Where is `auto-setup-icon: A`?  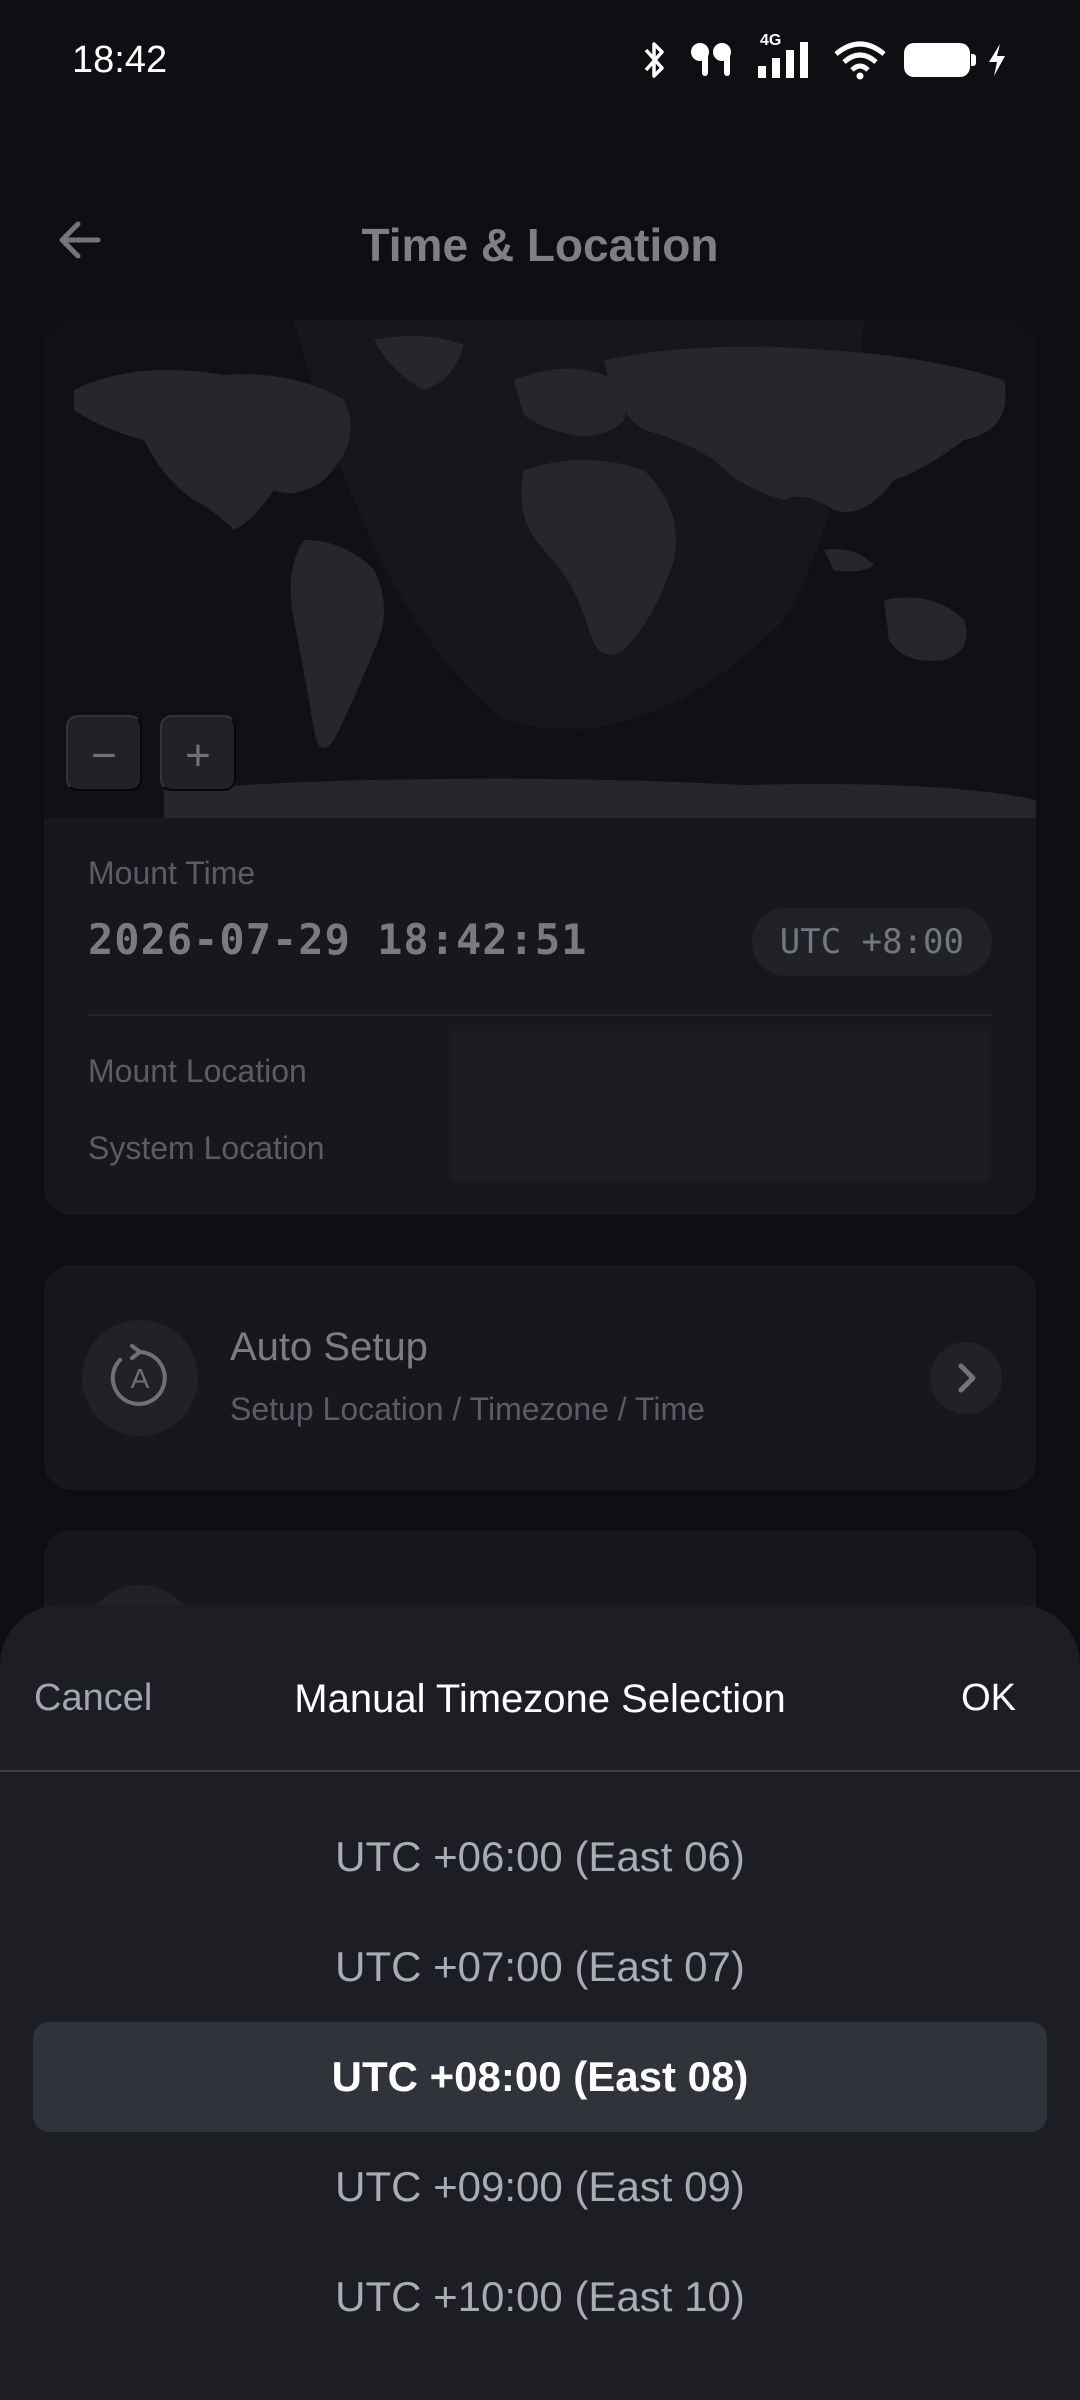 auto-setup-icon: A is located at coordinates (140, 1378).